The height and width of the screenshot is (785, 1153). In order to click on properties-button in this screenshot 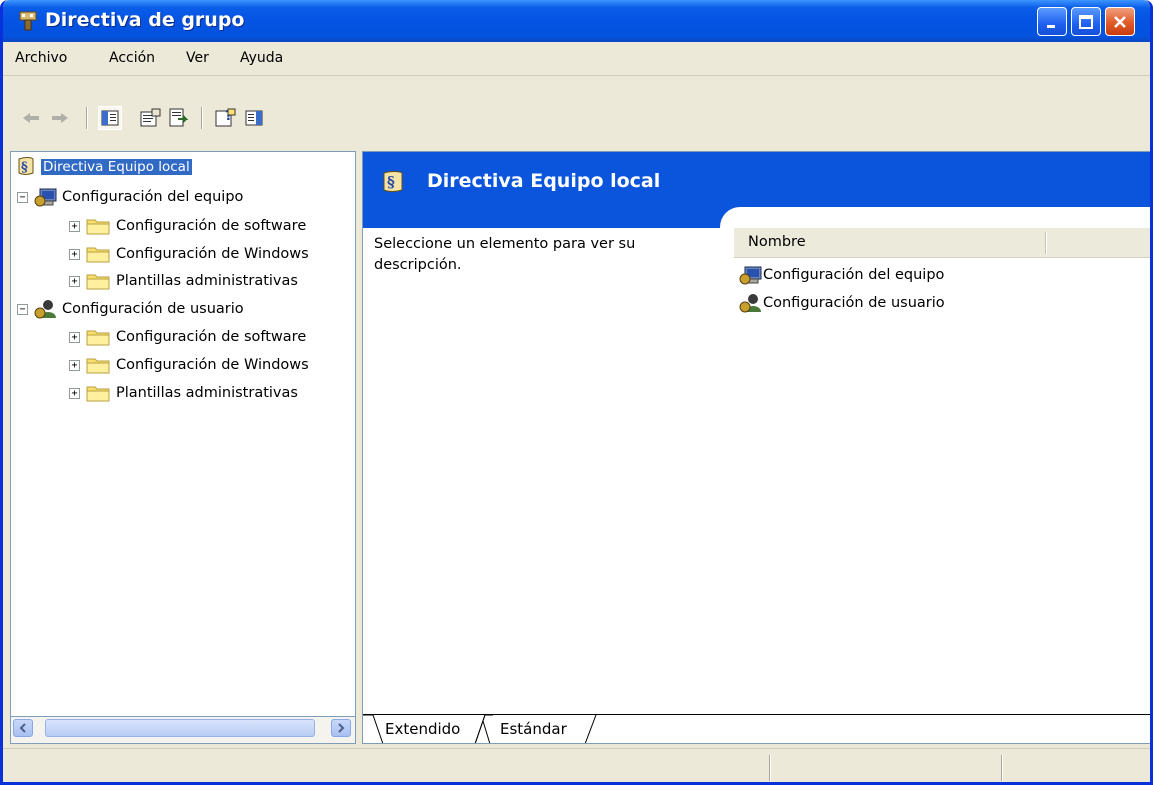, I will do `click(151, 118)`.